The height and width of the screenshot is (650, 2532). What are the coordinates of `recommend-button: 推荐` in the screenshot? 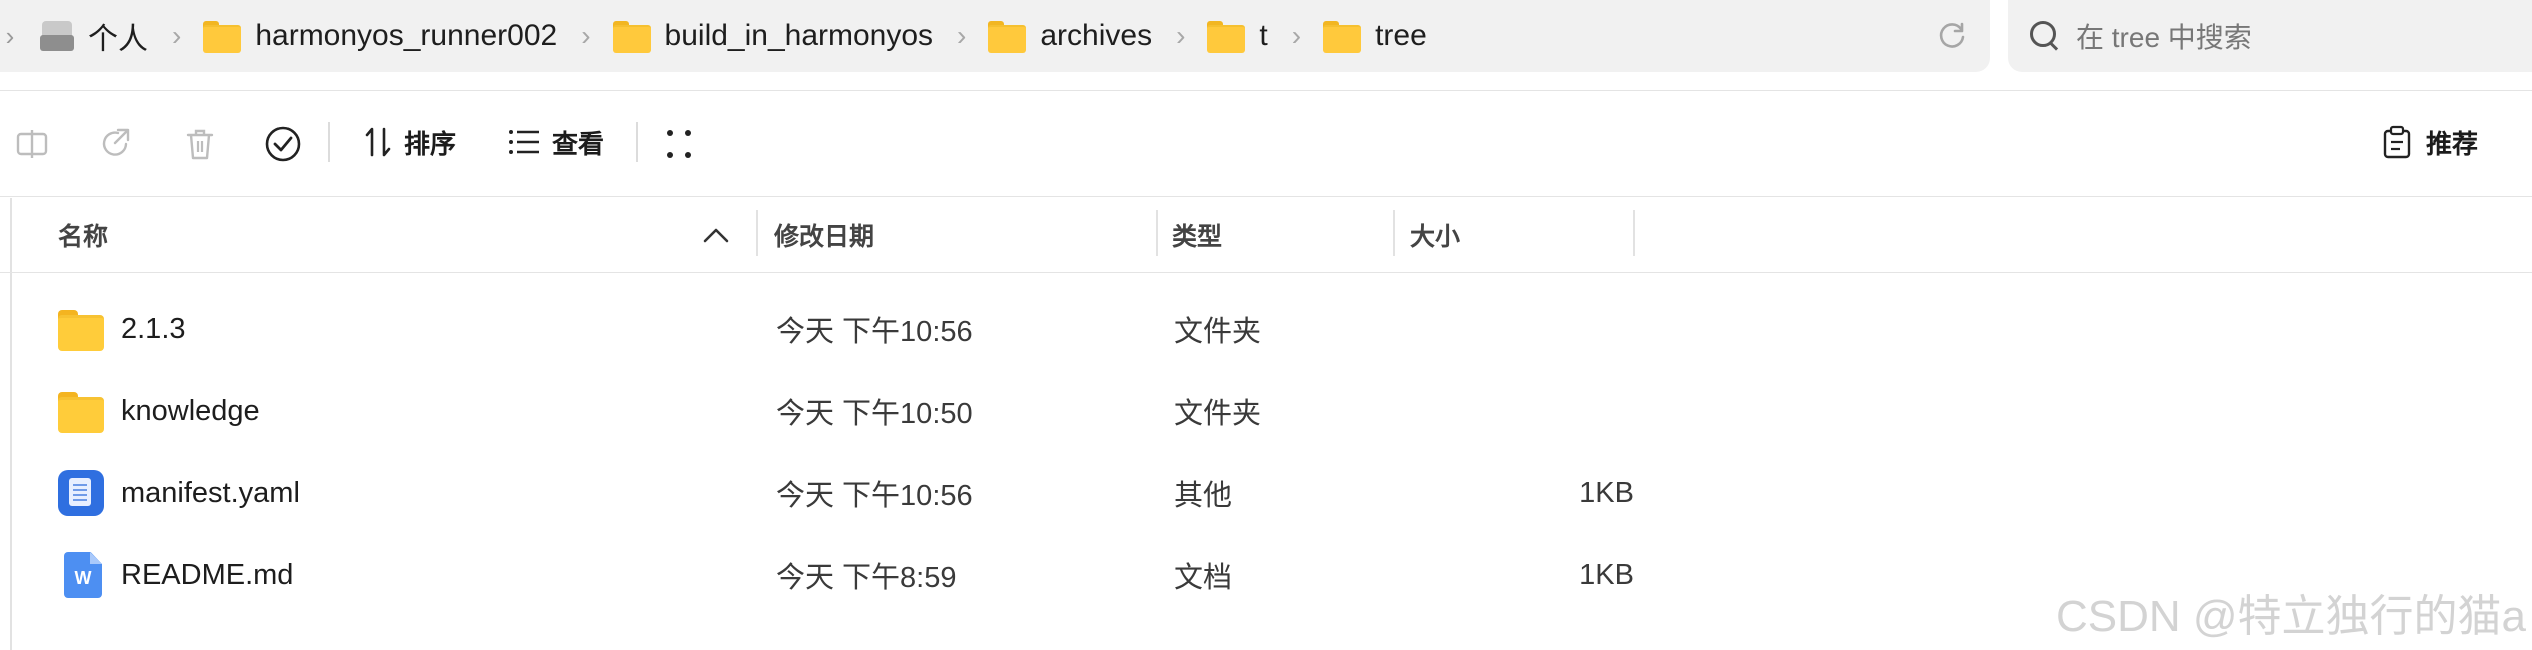 It's located at (2429, 142).